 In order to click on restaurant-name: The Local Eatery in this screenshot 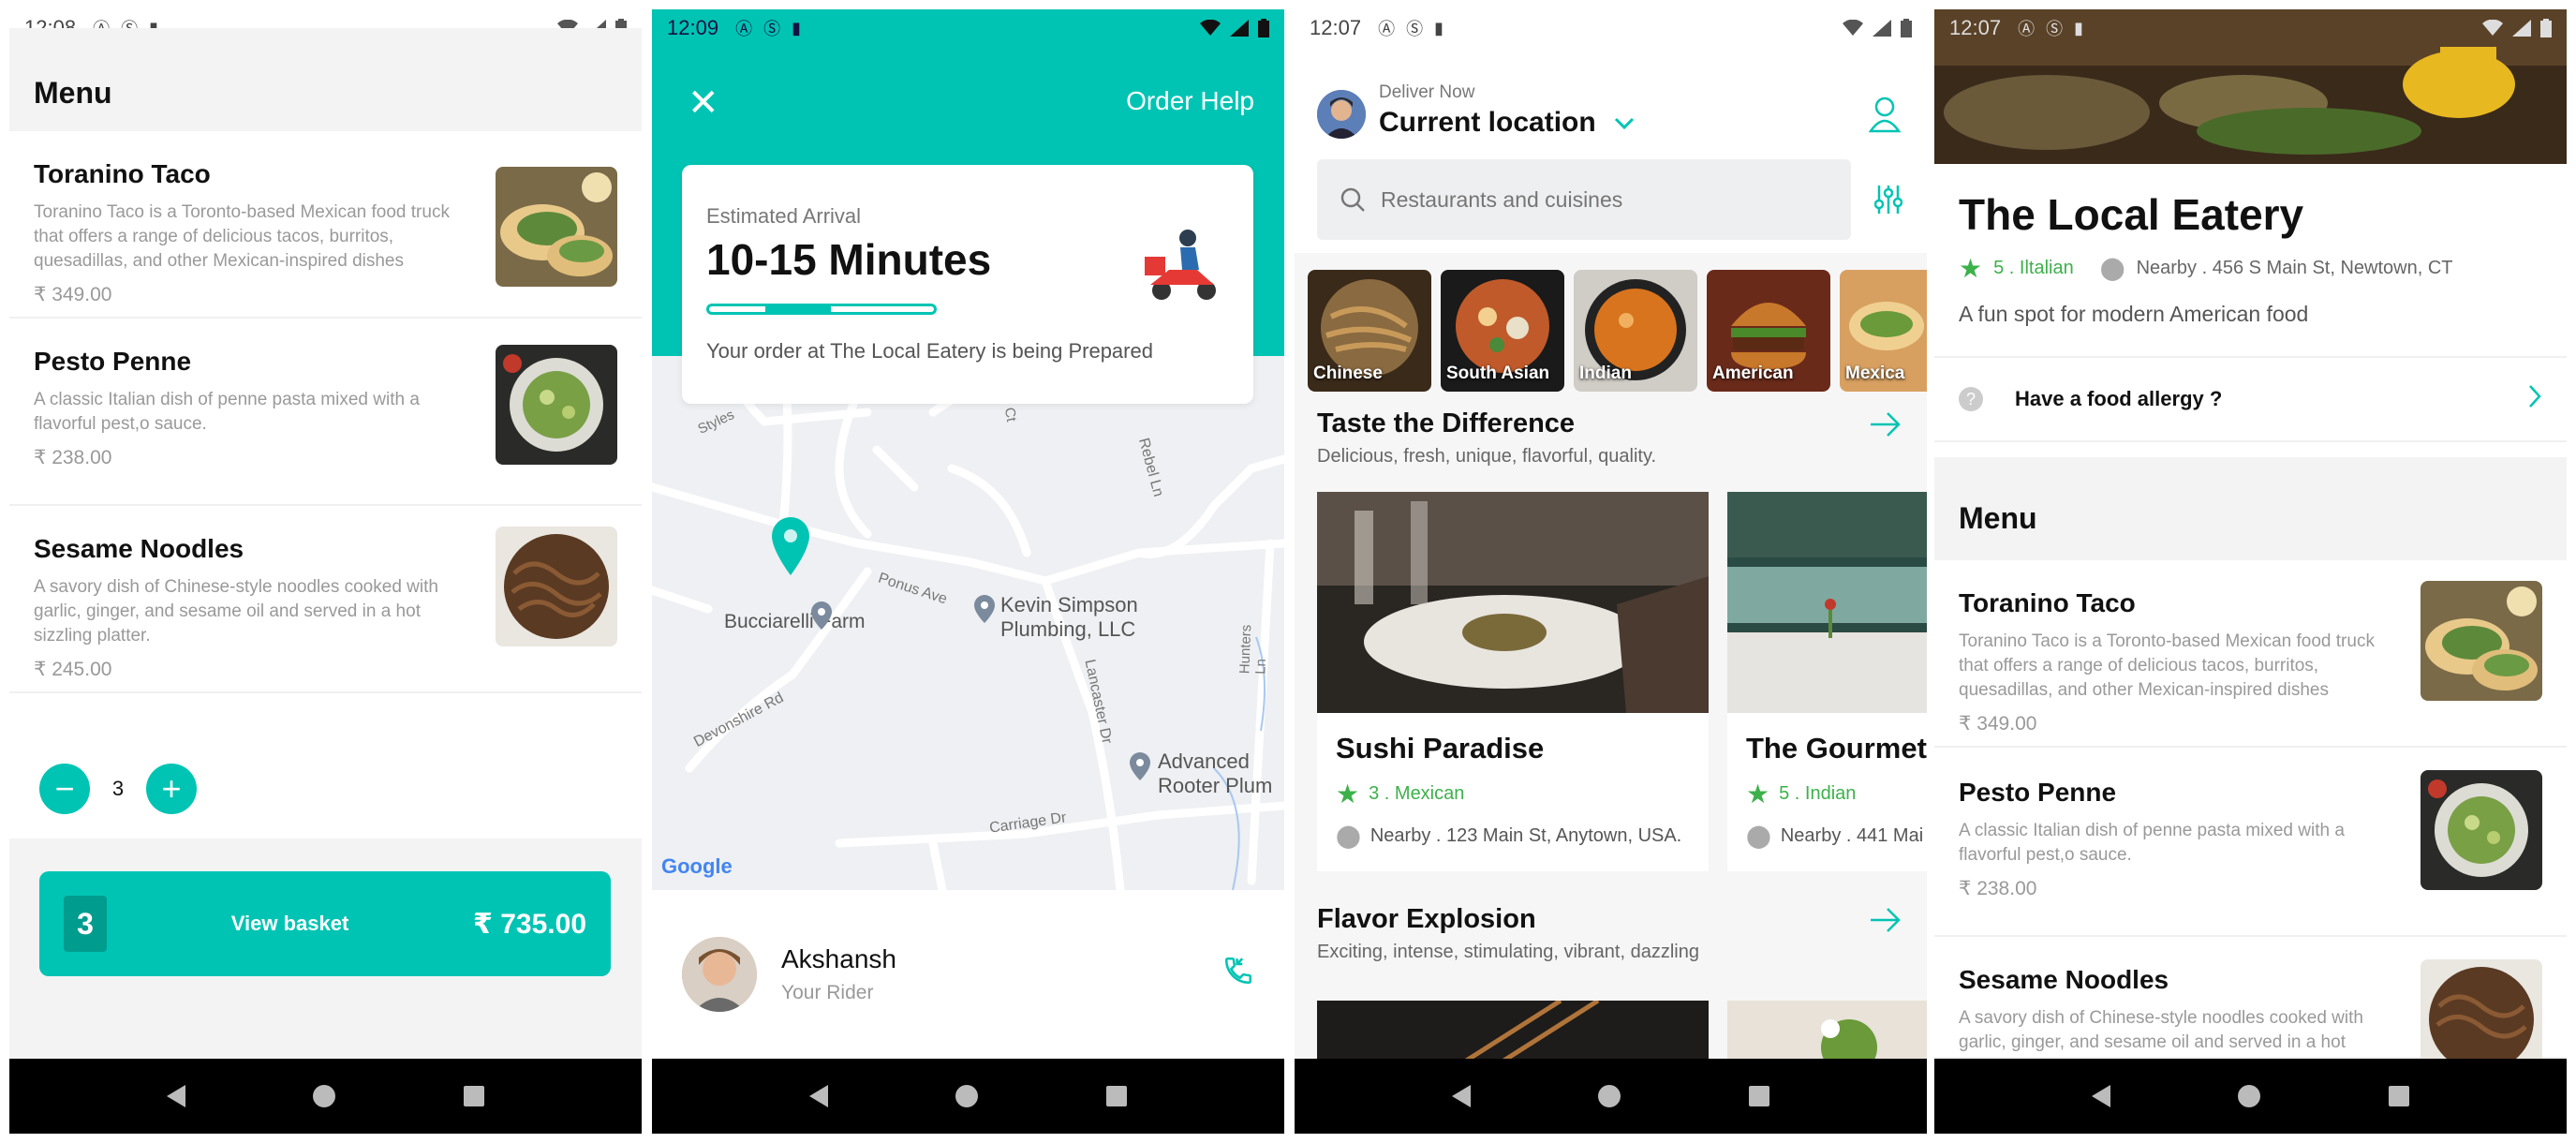, I will do `click(2131, 214)`.